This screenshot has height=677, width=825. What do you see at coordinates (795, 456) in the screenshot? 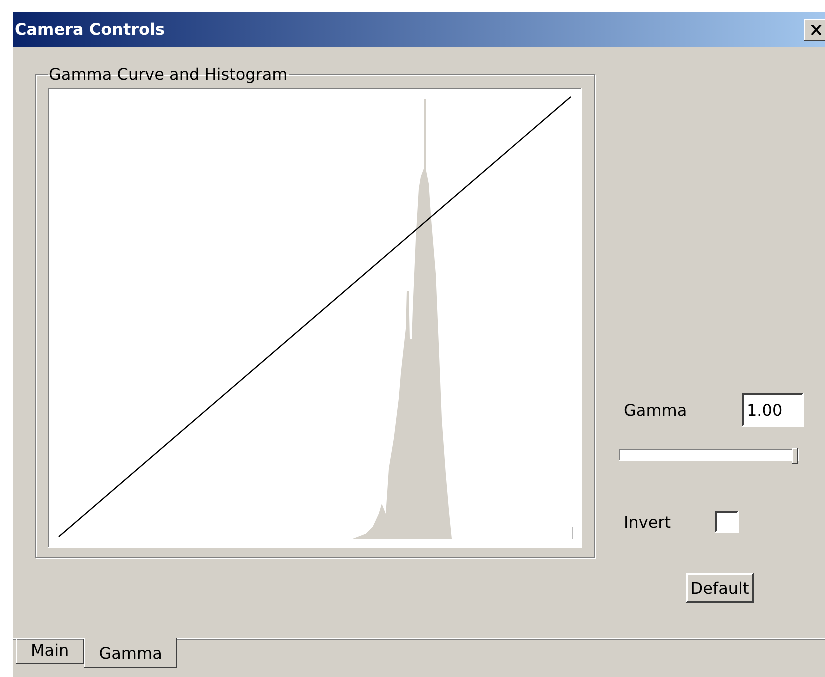
I see `slider-thumb` at bounding box center [795, 456].